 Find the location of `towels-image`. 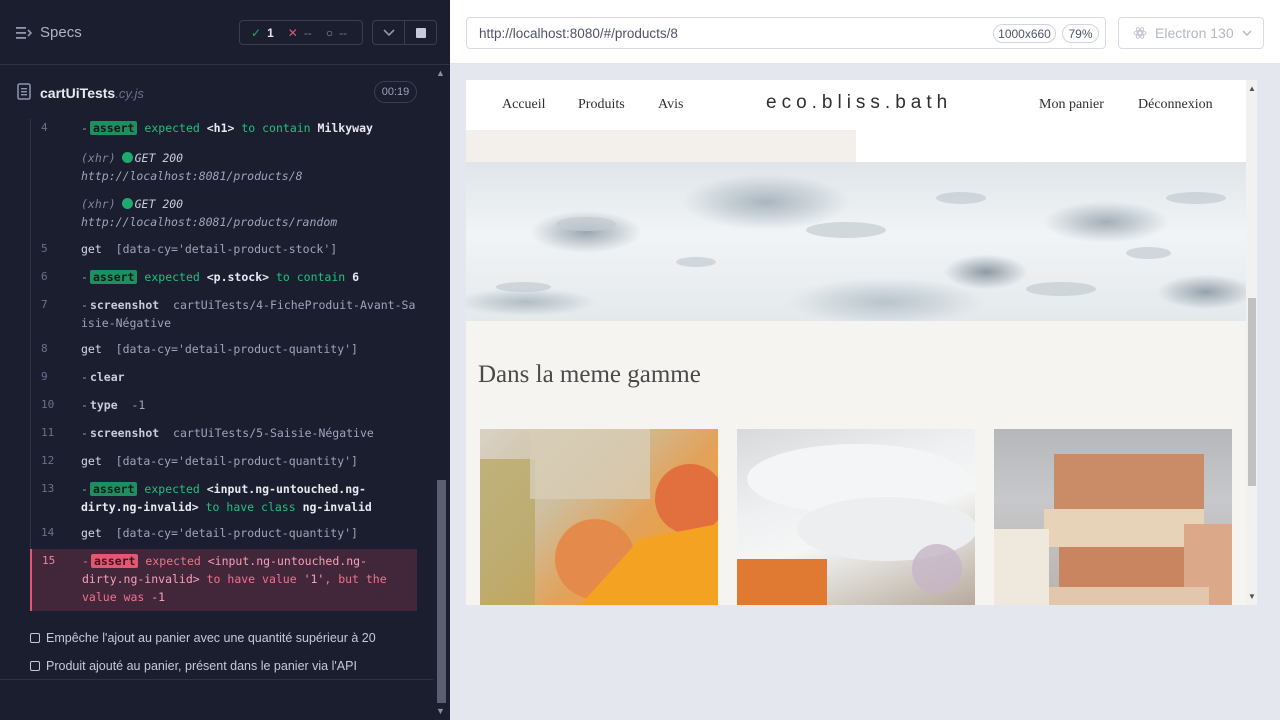

towels-image is located at coordinates (856, 524).